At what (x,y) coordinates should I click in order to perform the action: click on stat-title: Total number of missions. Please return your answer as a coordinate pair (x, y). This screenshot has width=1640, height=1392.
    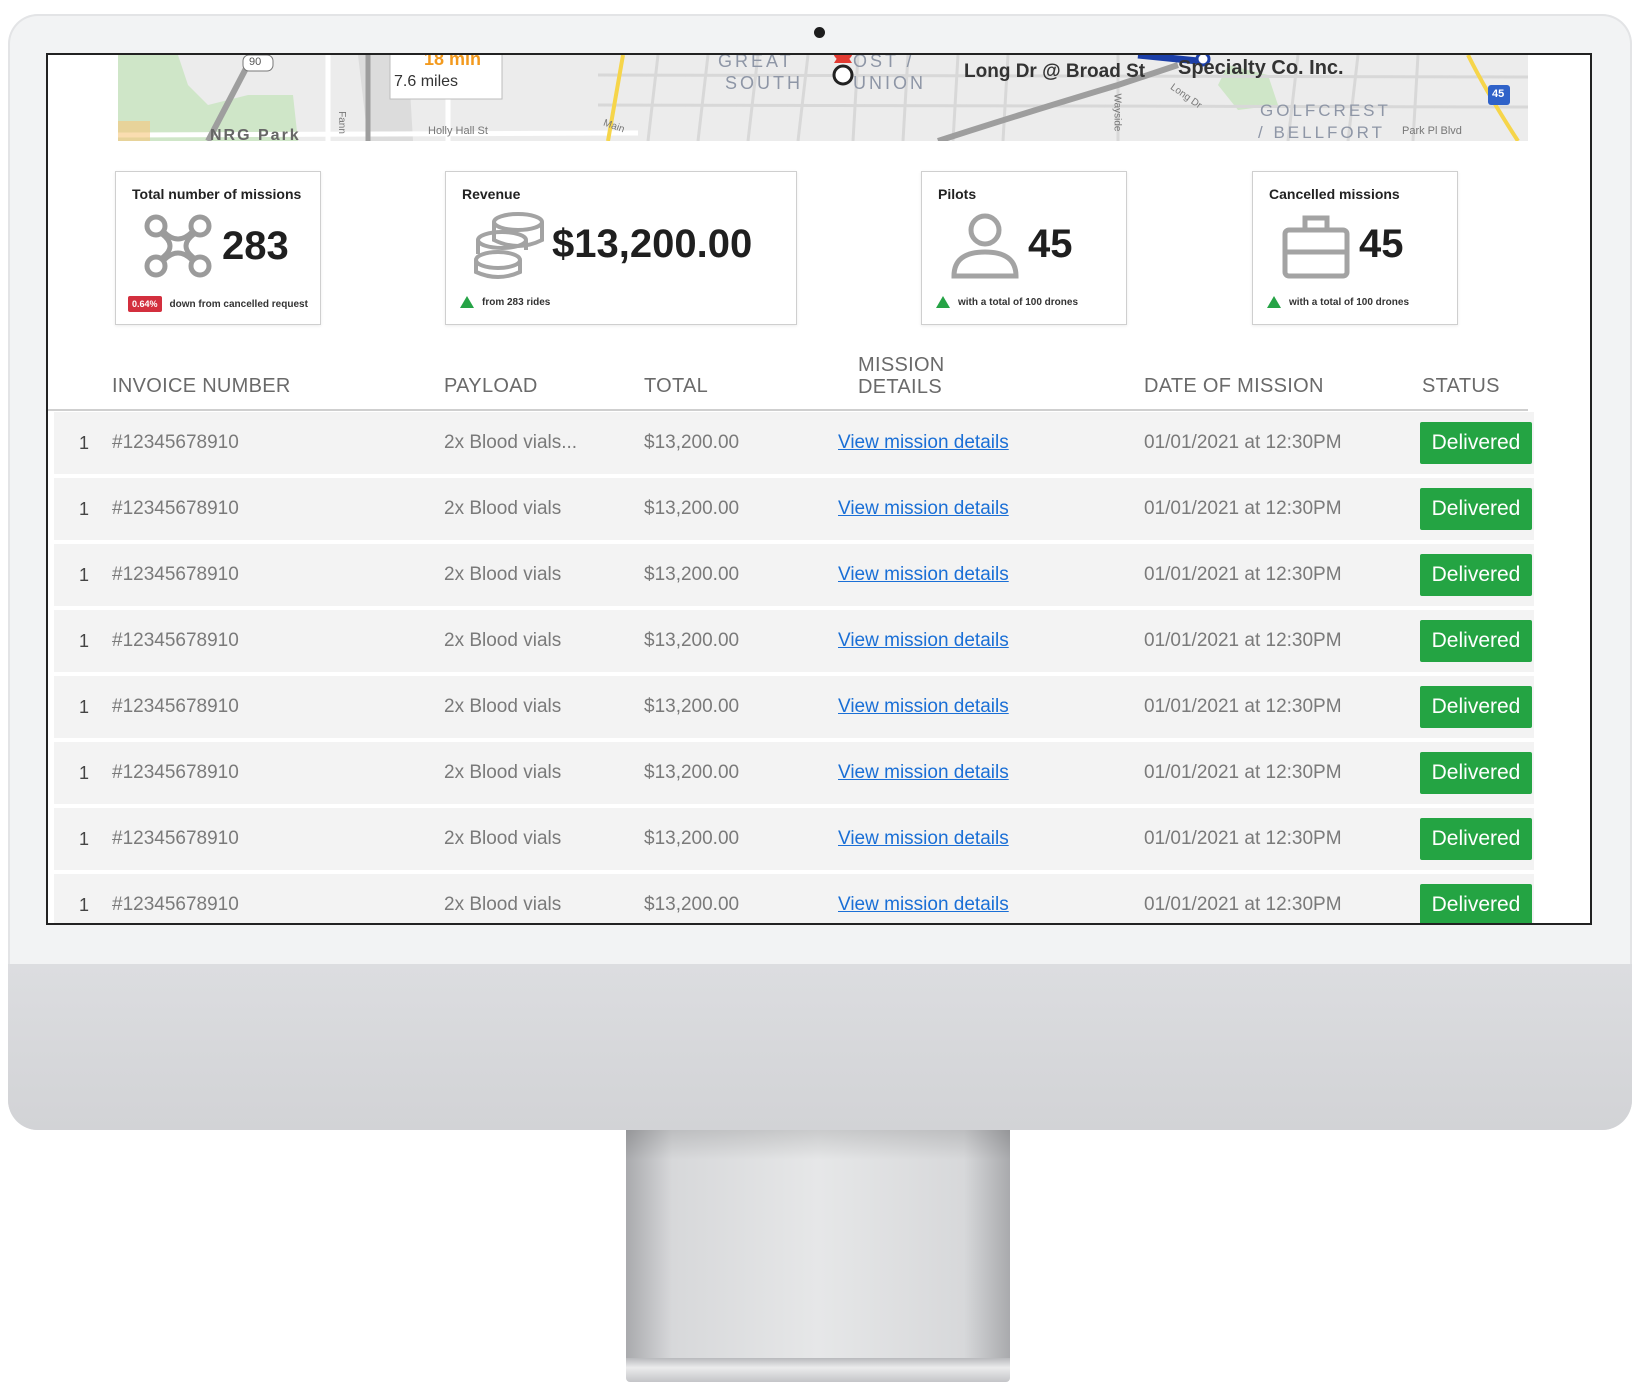
    Looking at the image, I should click on (217, 194).